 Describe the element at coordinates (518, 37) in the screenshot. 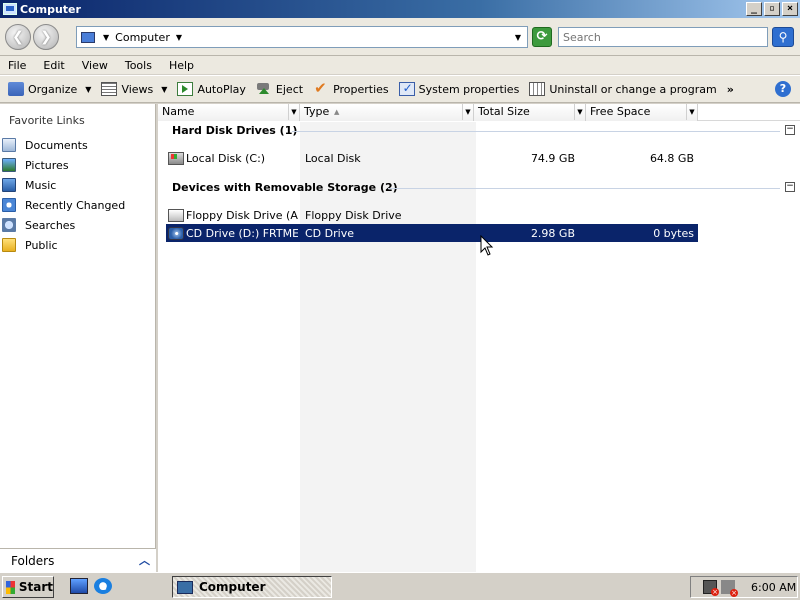

I see `address-history-dropdown-icon: ▼` at that location.